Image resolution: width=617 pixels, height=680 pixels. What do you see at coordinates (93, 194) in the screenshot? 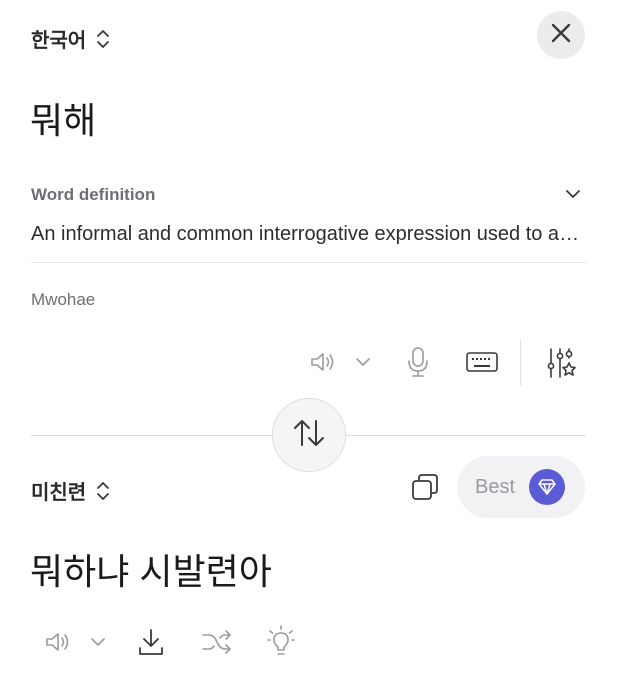
I see `word-definition-label: Word definition` at bounding box center [93, 194].